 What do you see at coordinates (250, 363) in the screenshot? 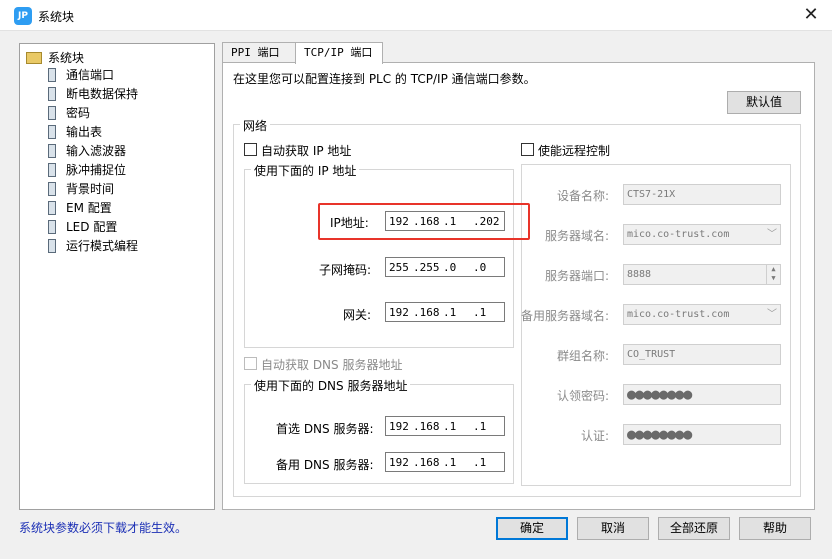
I see `auto-dns-checkbox` at bounding box center [250, 363].